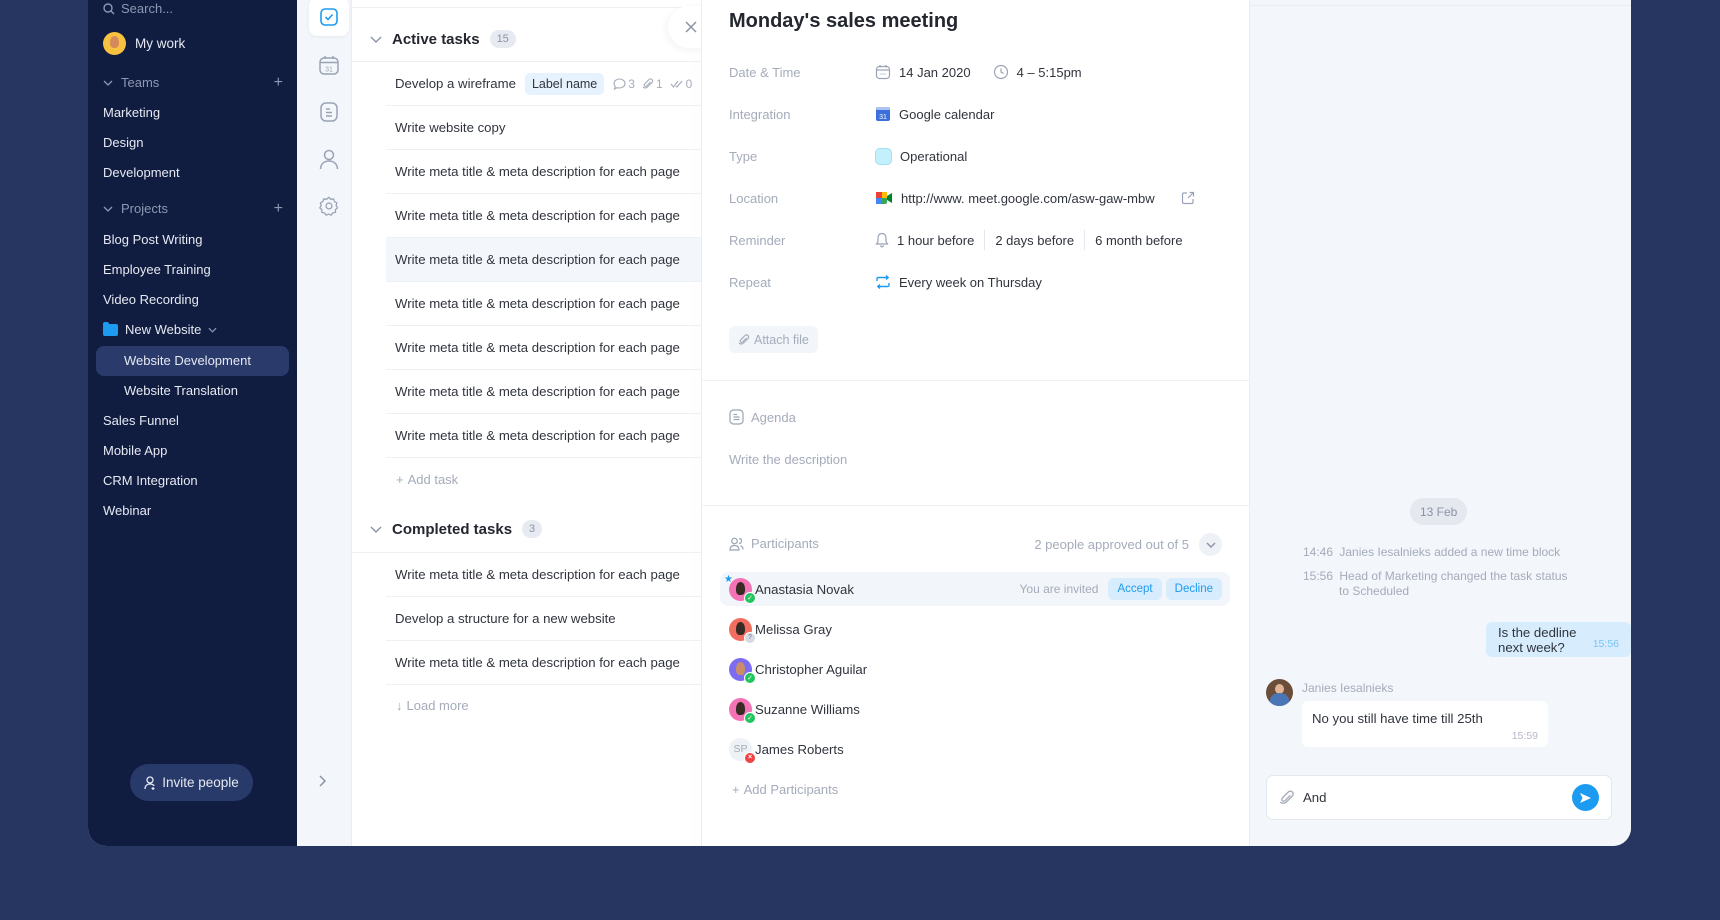 This screenshot has width=1720, height=920. I want to click on decline-button: Decline, so click(1193, 589).